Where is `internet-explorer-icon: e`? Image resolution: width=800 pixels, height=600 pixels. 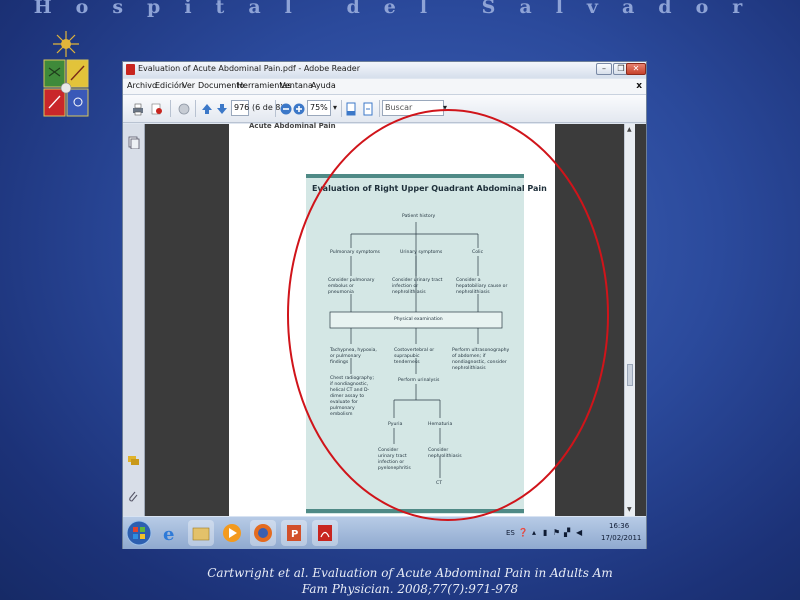 internet-explorer-icon: e is located at coordinates (170, 533).